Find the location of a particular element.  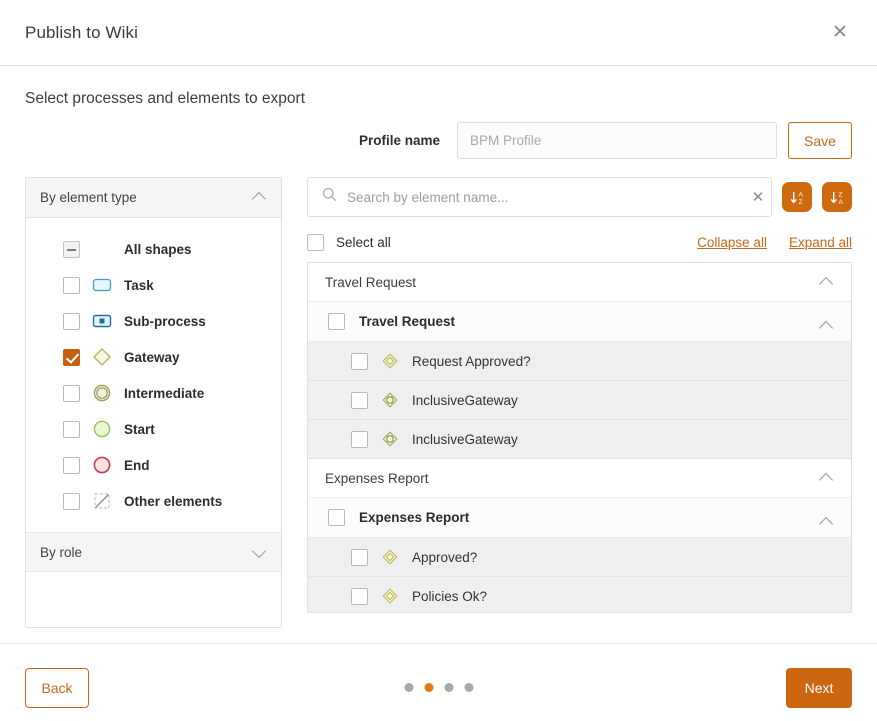

spacer-glyph is located at coordinates (102, 249).